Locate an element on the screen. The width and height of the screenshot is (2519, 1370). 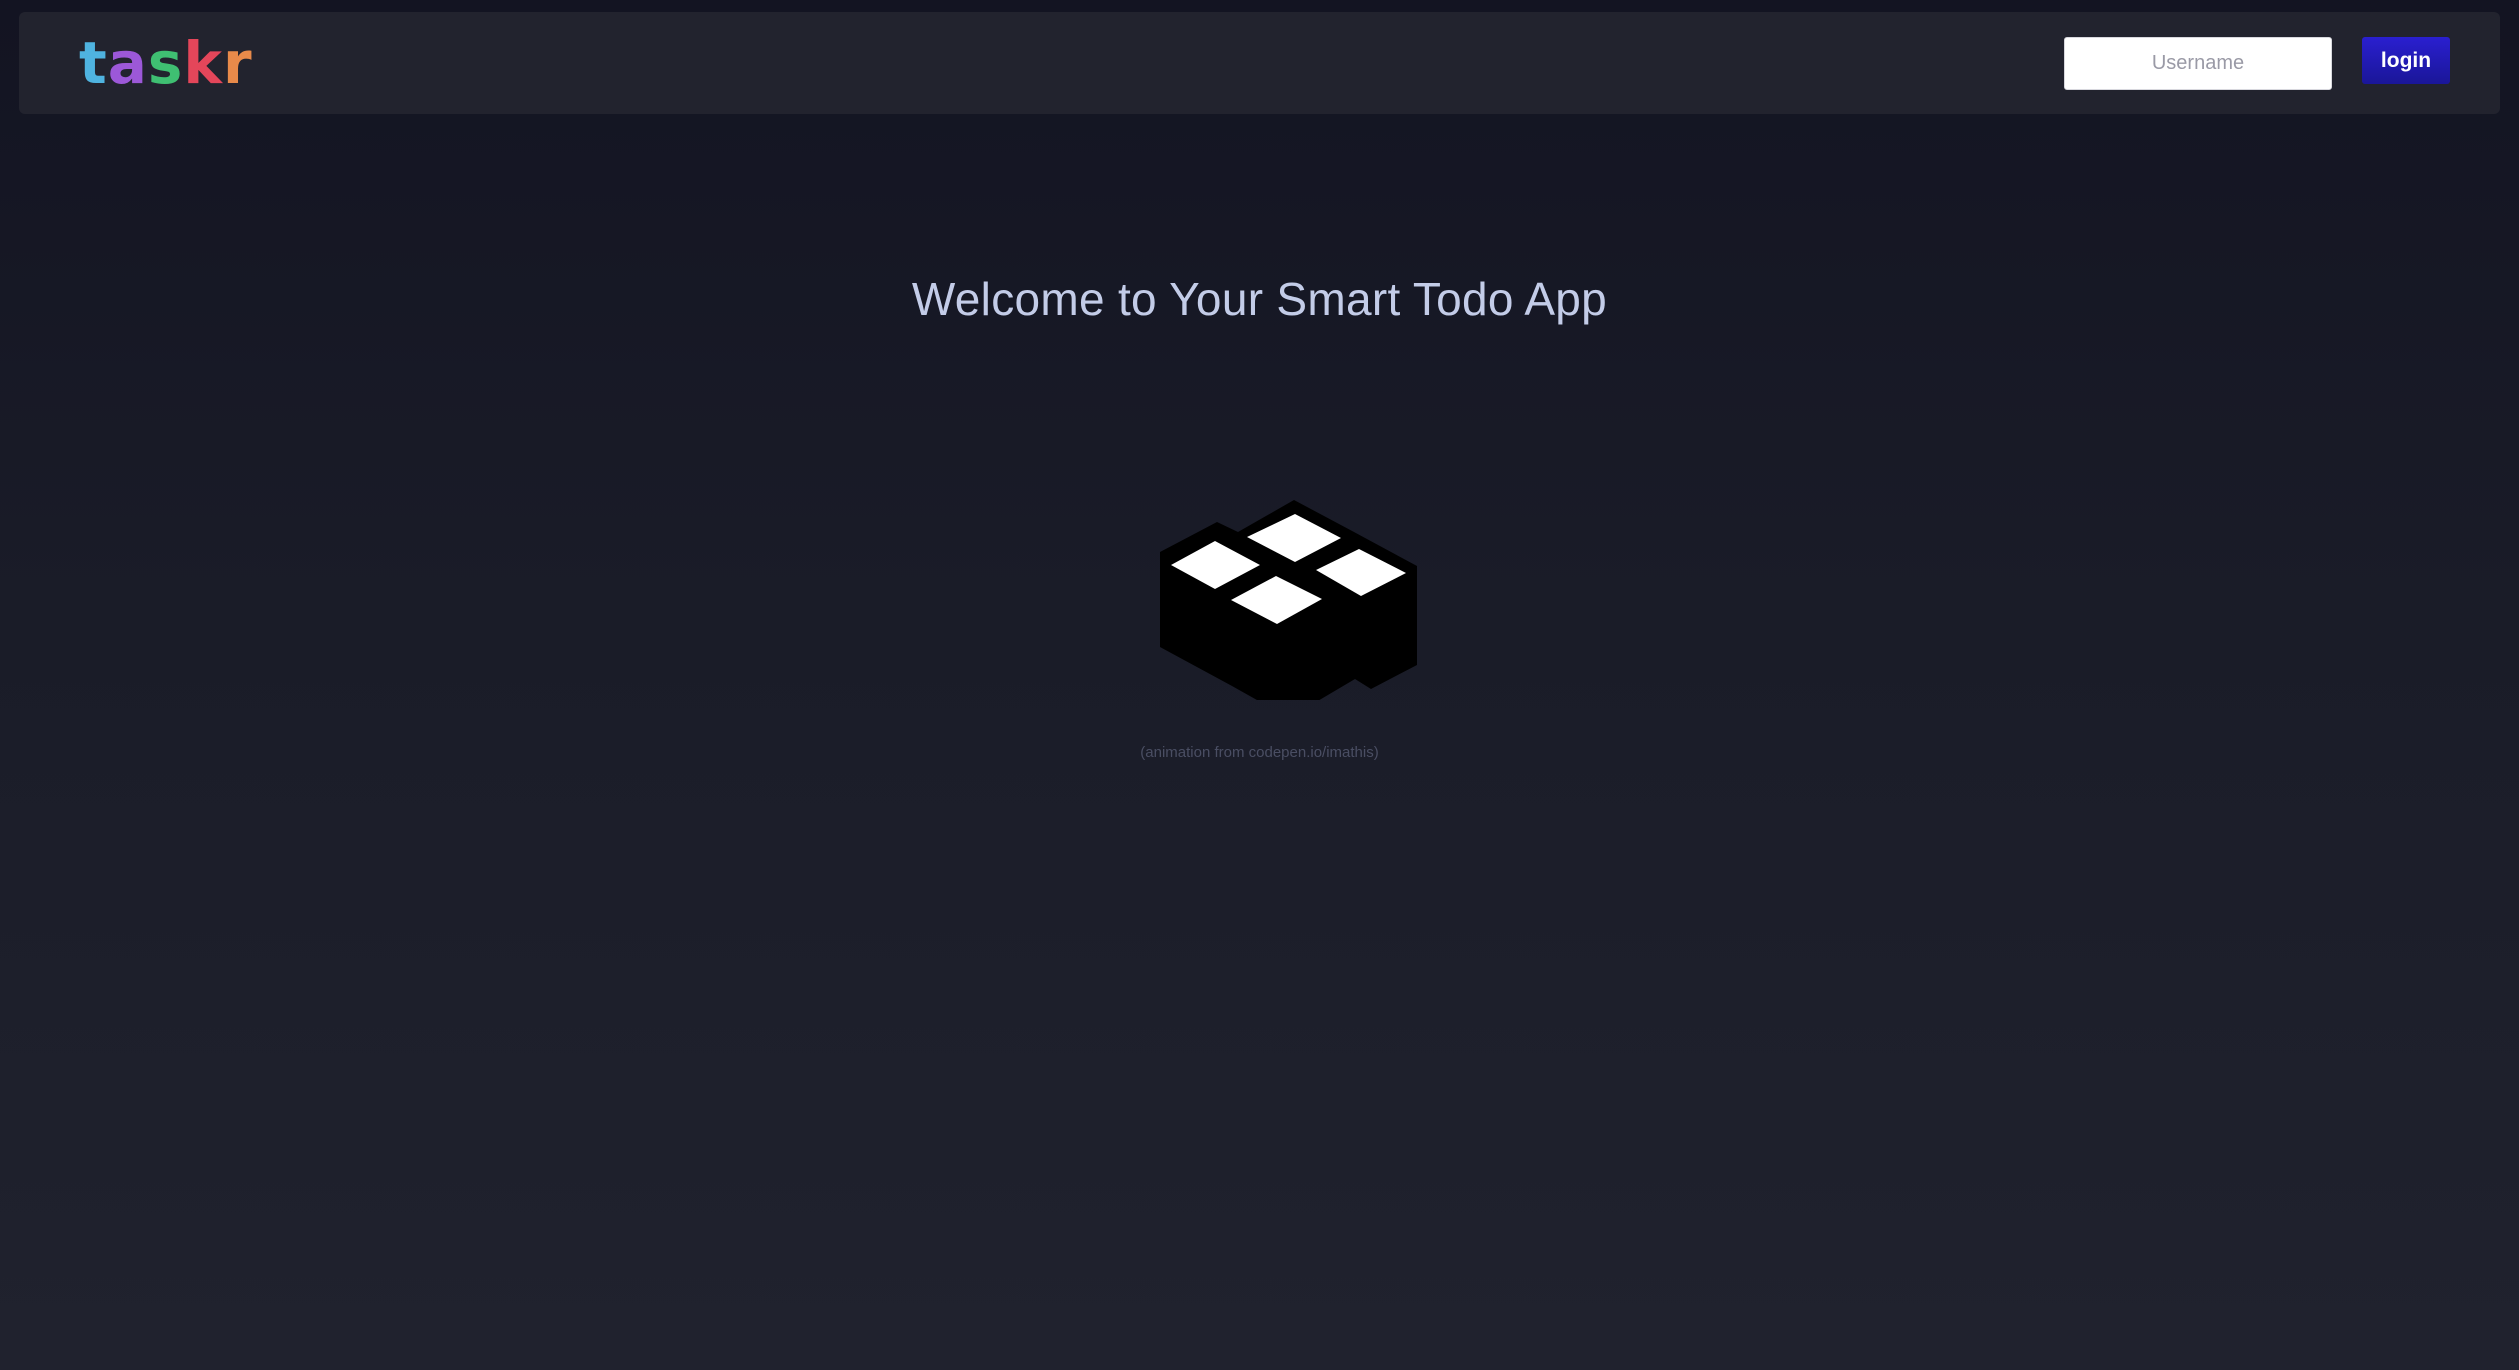
logo-letter-s: s is located at coordinates (165, 63).